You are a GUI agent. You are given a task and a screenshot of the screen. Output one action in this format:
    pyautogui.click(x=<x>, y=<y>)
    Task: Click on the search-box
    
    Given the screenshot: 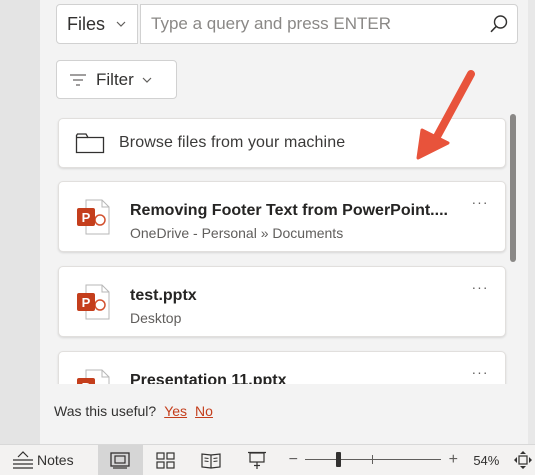 What is the action you would take?
    pyautogui.click(x=329, y=24)
    